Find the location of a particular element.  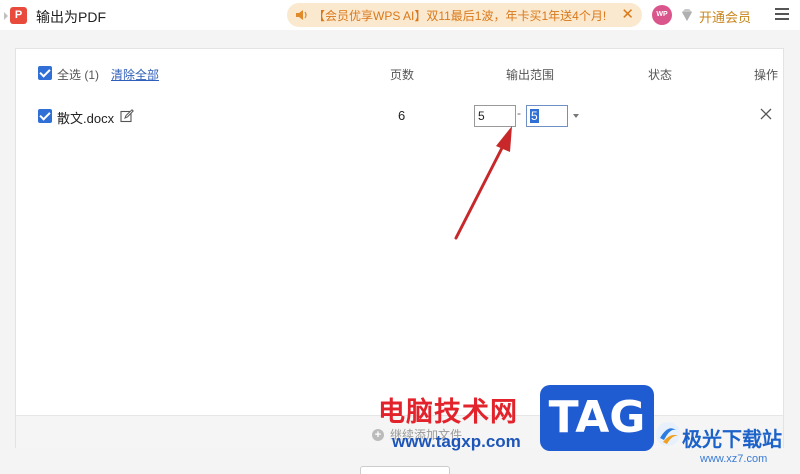

file-name: 散文.docx is located at coordinates (86, 118).